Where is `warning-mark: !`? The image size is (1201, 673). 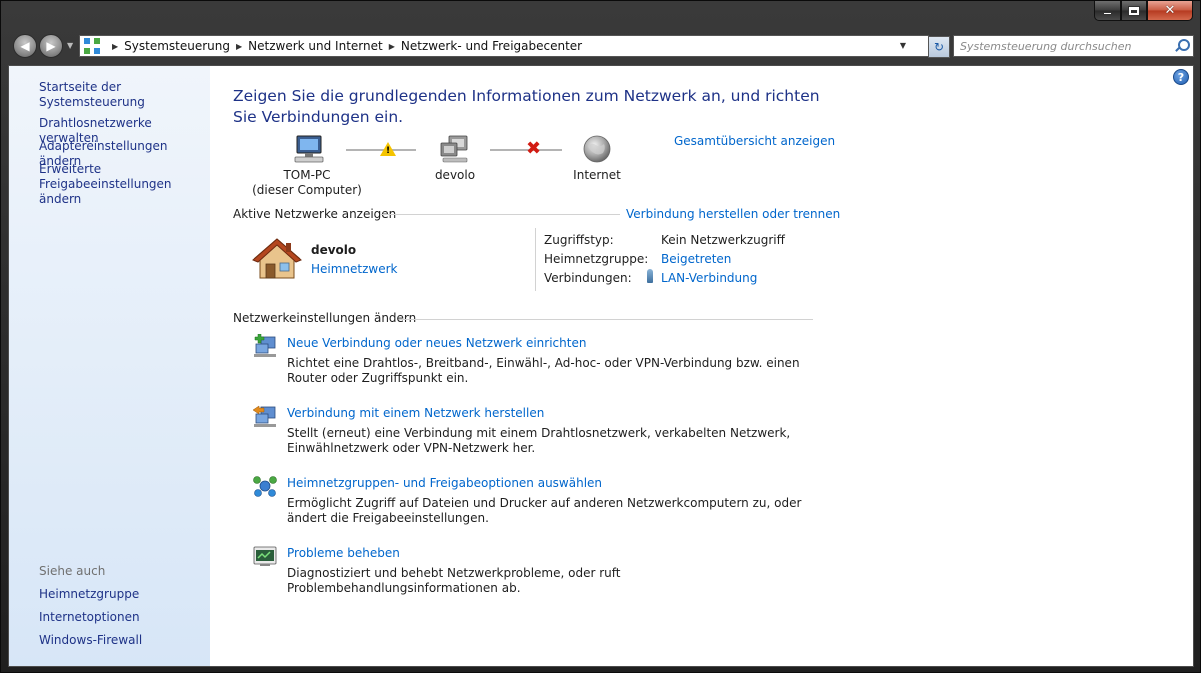 warning-mark: ! is located at coordinates (388, 151).